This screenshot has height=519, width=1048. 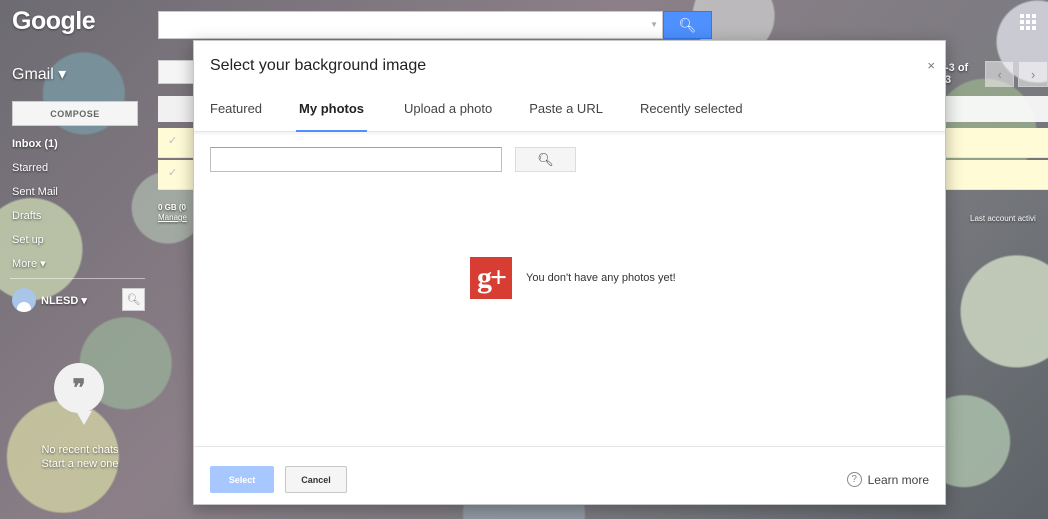 What do you see at coordinates (35, 173) in the screenshot?
I see `sidebar-item-starred: Starred` at bounding box center [35, 173].